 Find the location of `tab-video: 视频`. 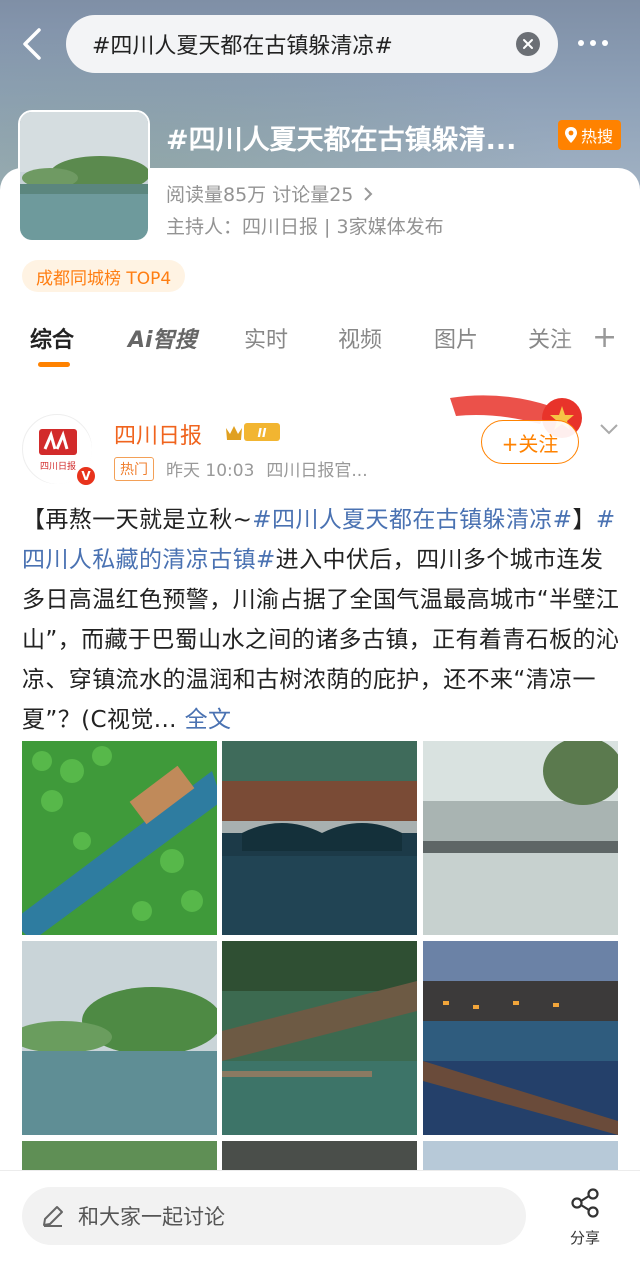

tab-video: 视频 is located at coordinates (360, 338).